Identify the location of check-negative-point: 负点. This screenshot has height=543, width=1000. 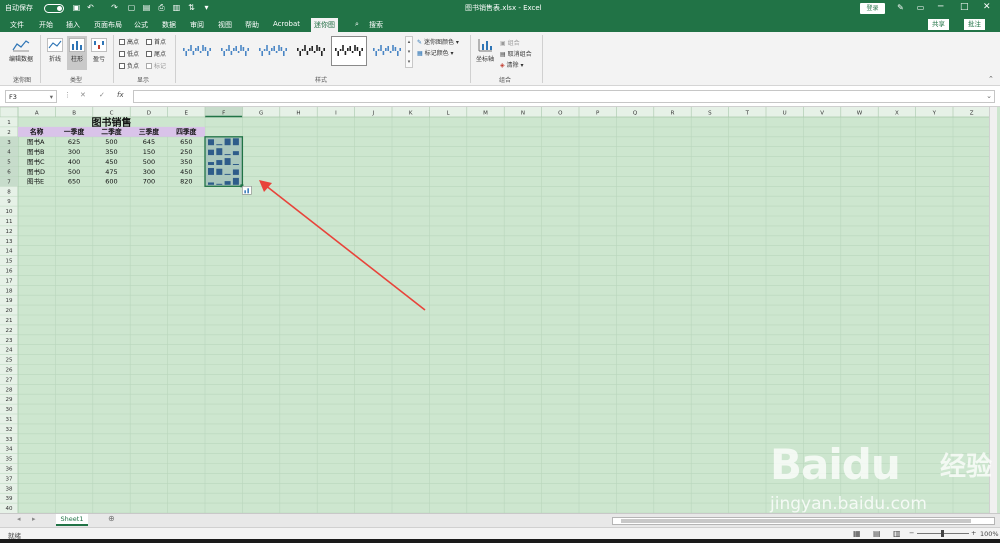
(129, 65).